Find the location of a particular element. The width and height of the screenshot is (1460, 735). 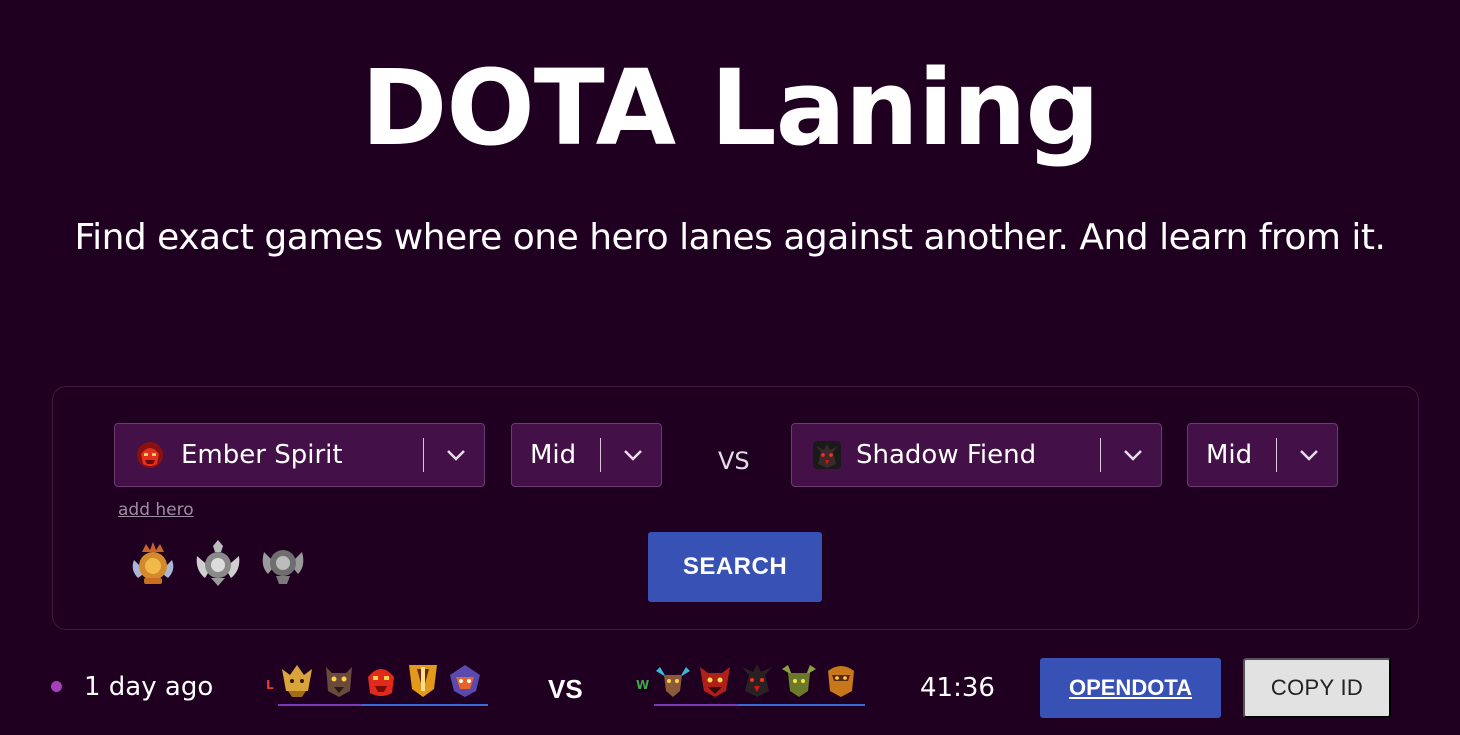

match-time-ago: 1 day ago is located at coordinates (149, 687).